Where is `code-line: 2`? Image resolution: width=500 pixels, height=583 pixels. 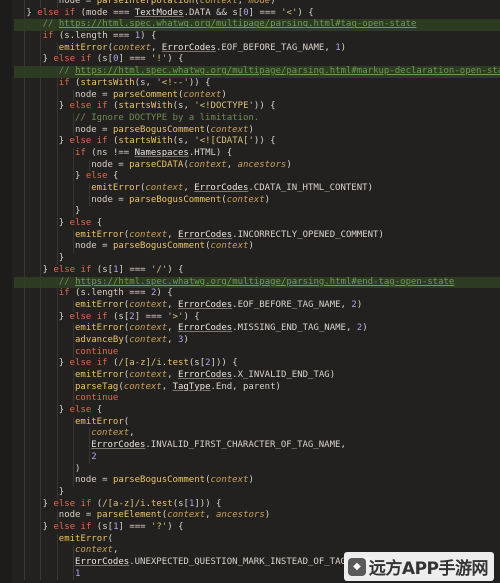 code-line: 2 is located at coordinates (257, 457).